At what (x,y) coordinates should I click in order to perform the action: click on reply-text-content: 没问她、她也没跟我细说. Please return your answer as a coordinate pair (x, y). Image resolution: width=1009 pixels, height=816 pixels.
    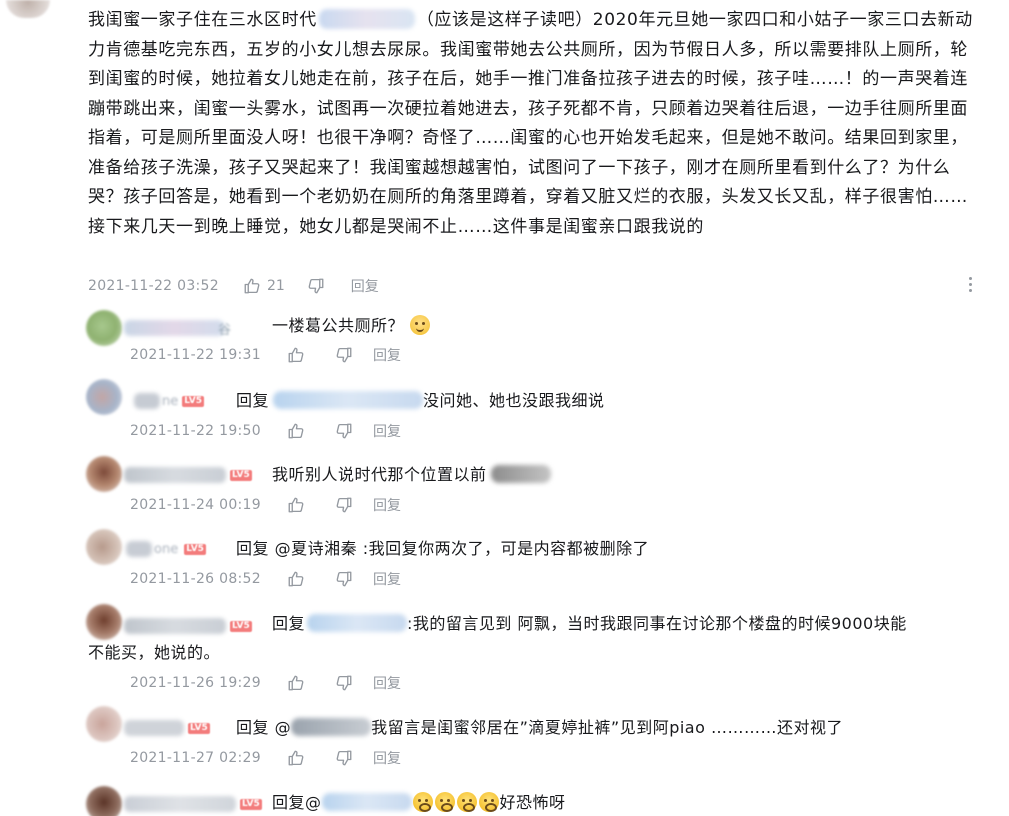
    Looking at the image, I should click on (514, 400).